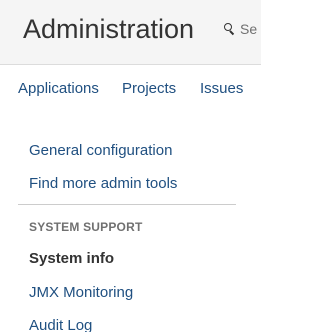  What do you see at coordinates (149, 88) in the screenshot?
I see `tab-projects: Projects` at bounding box center [149, 88].